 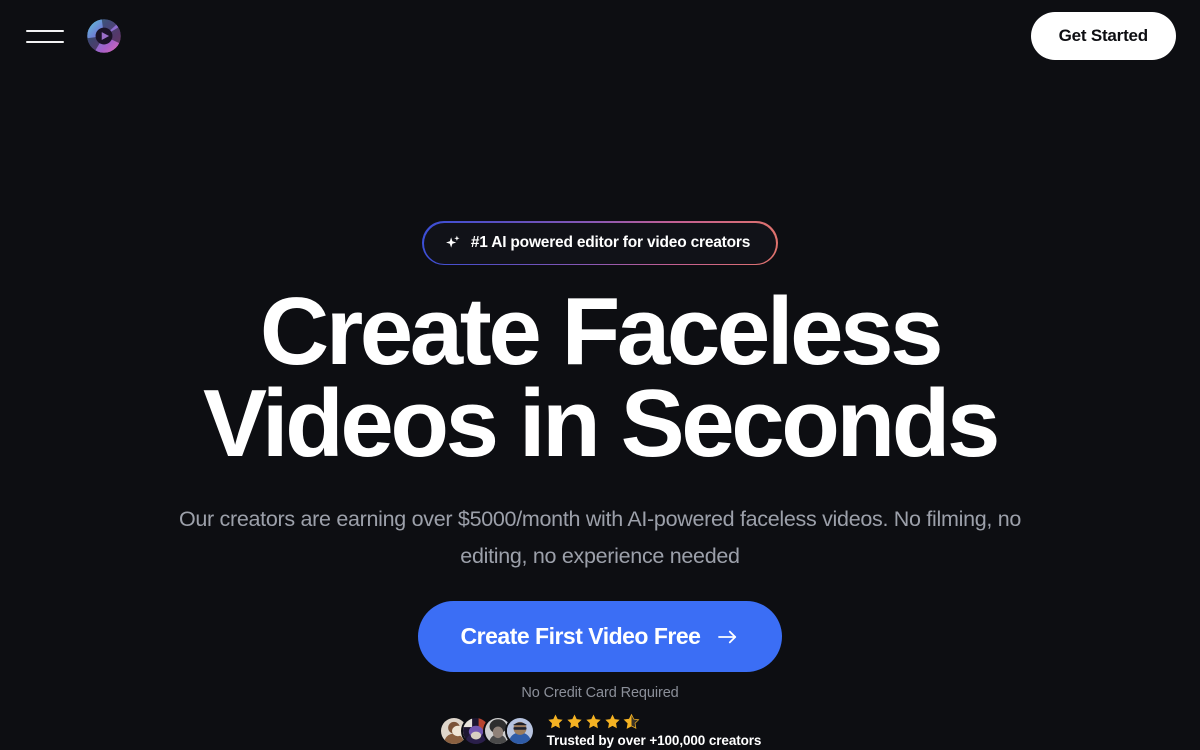 What do you see at coordinates (486, 730) in the screenshot?
I see `creator-avatar-group` at bounding box center [486, 730].